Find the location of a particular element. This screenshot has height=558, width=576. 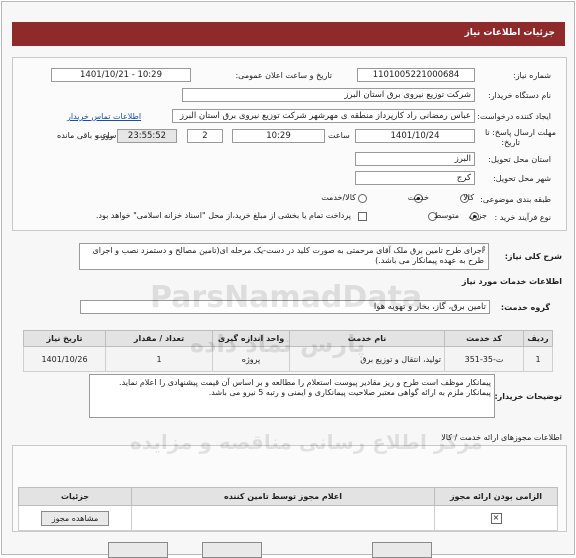

treasury-payment-checkbox is located at coordinates (362, 216).